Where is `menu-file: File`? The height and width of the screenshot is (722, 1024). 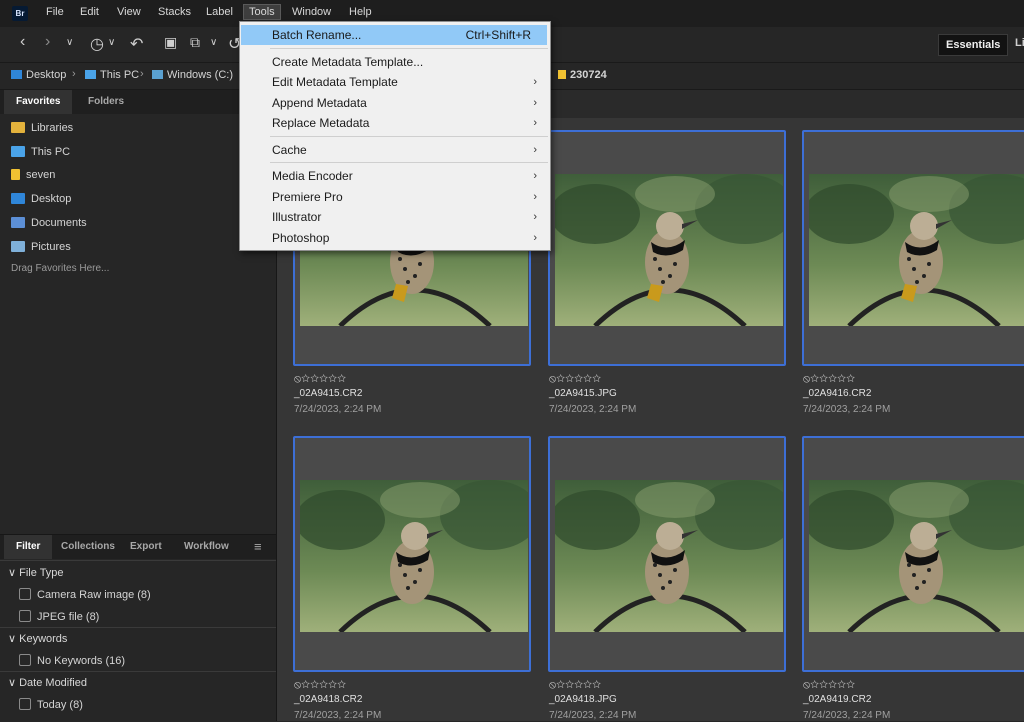
menu-file: File is located at coordinates (55, 12).